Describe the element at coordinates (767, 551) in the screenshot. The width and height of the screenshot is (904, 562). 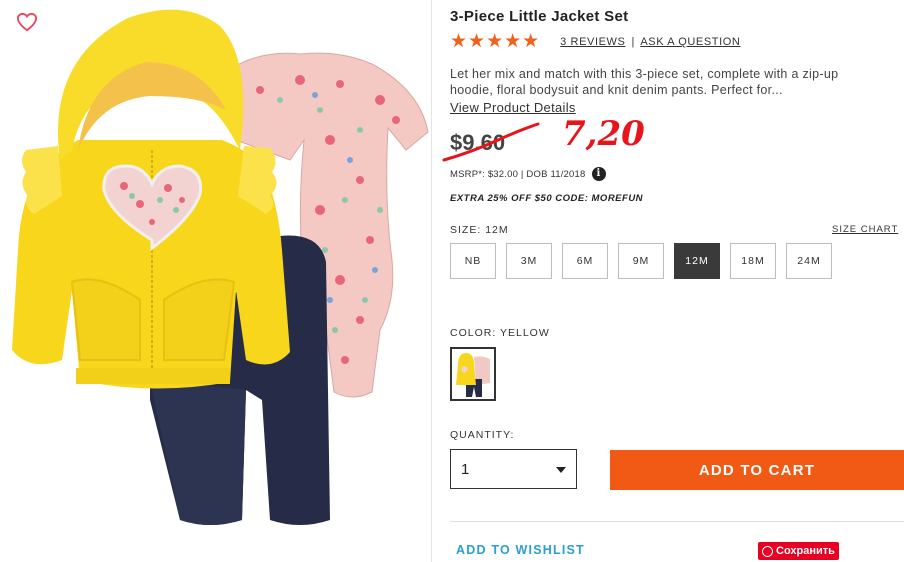
I see `pinterest-icon` at that location.